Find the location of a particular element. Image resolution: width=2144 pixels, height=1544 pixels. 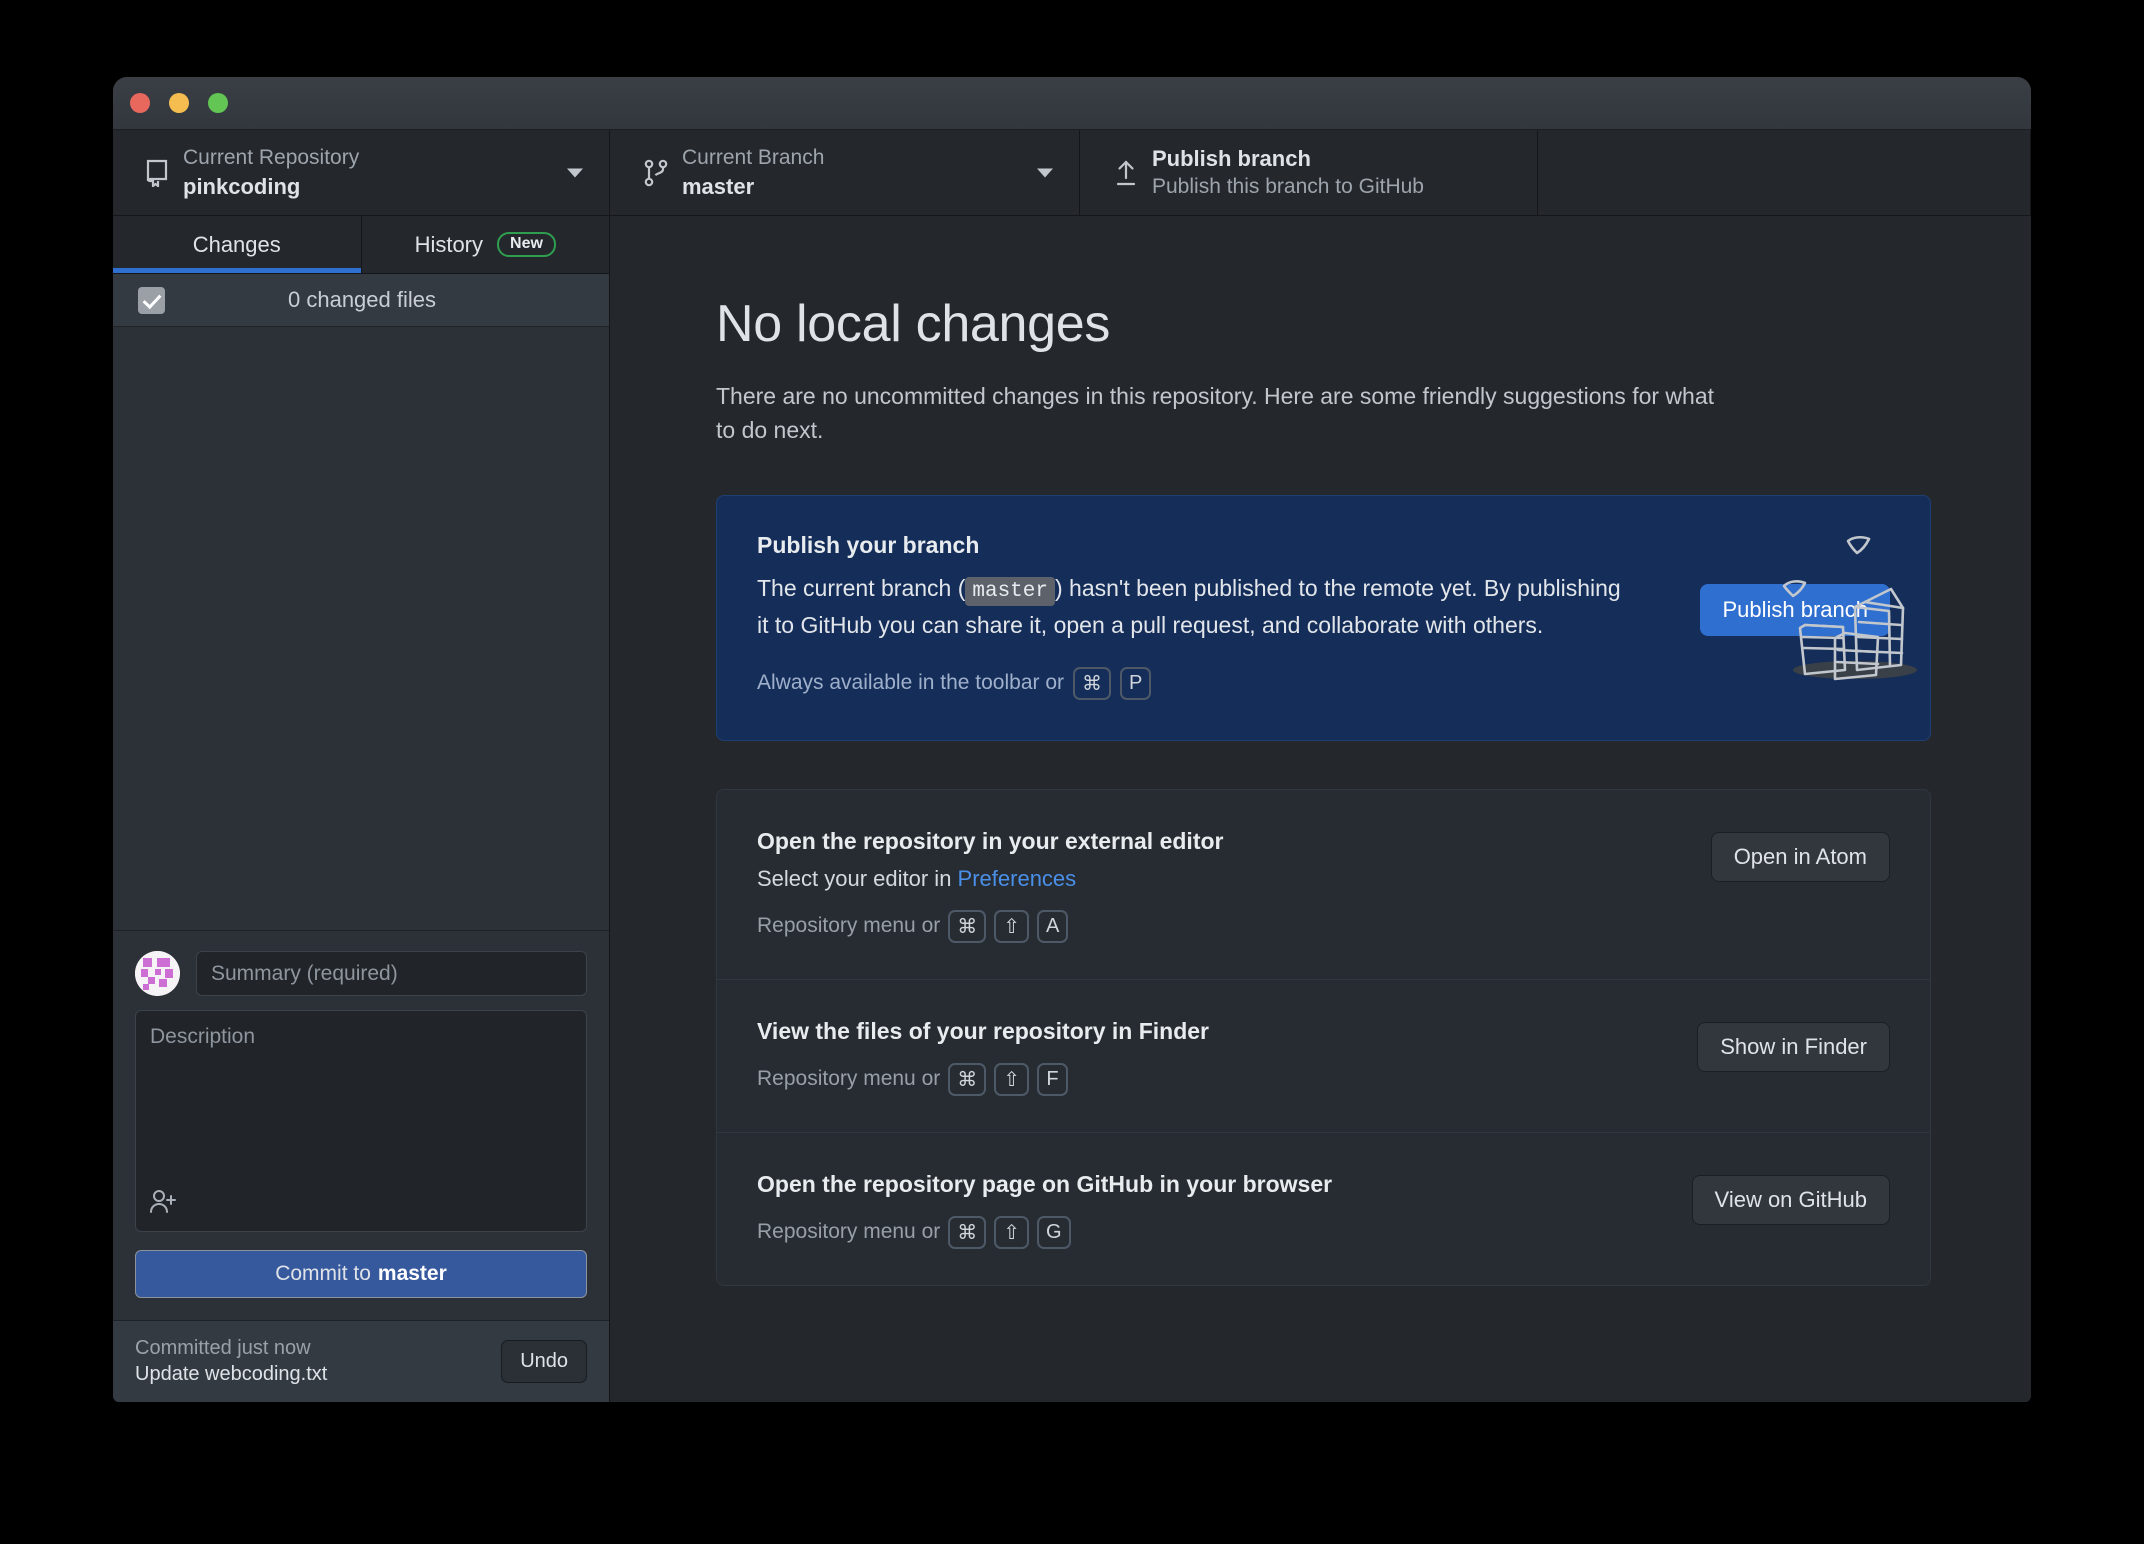

current-branch-label: Current Branch is located at coordinates (753, 158).